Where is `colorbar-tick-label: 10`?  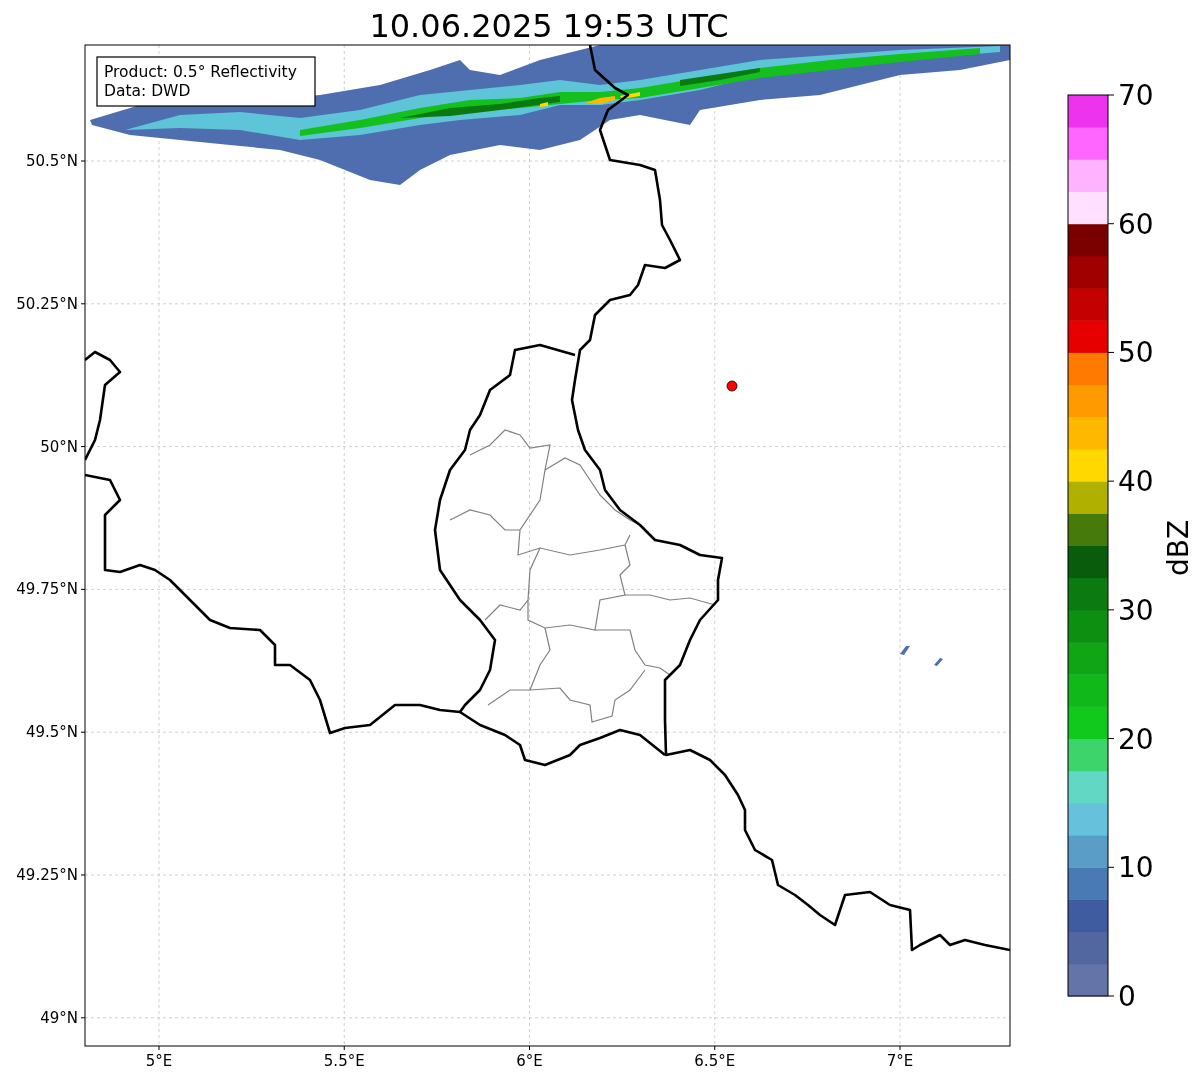 colorbar-tick-label: 10 is located at coordinates (1136, 868).